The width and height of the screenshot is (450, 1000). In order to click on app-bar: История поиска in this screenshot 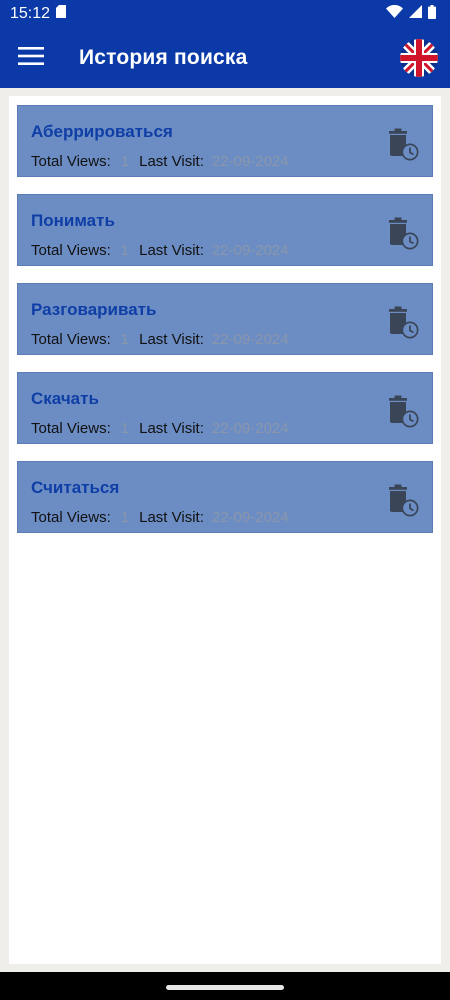, I will do `click(225, 58)`.